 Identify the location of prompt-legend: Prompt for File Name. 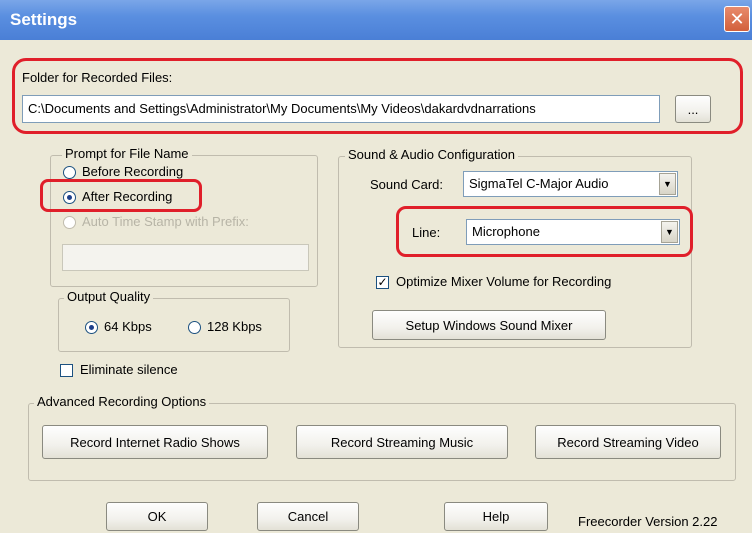
(127, 153).